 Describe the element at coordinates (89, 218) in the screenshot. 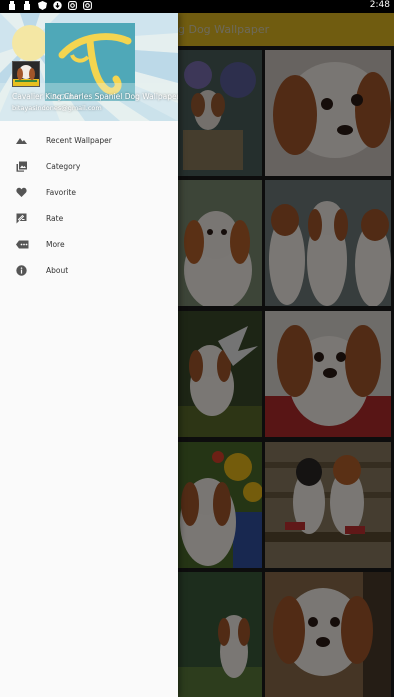

I see `menu-item-rate: Rate` at that location.